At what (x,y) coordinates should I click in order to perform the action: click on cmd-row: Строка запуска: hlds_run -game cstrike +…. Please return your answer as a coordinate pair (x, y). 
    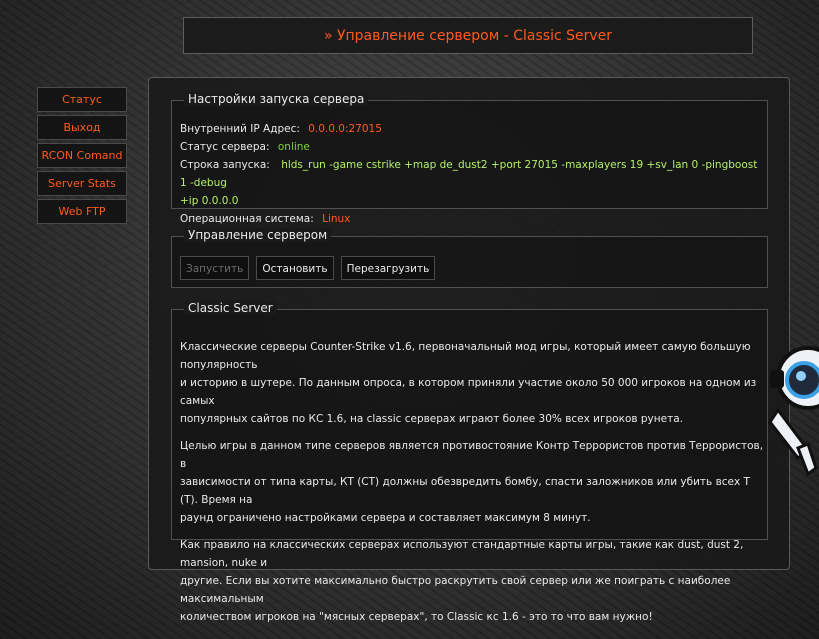
    Looking at the image, I should click on (472, 174).